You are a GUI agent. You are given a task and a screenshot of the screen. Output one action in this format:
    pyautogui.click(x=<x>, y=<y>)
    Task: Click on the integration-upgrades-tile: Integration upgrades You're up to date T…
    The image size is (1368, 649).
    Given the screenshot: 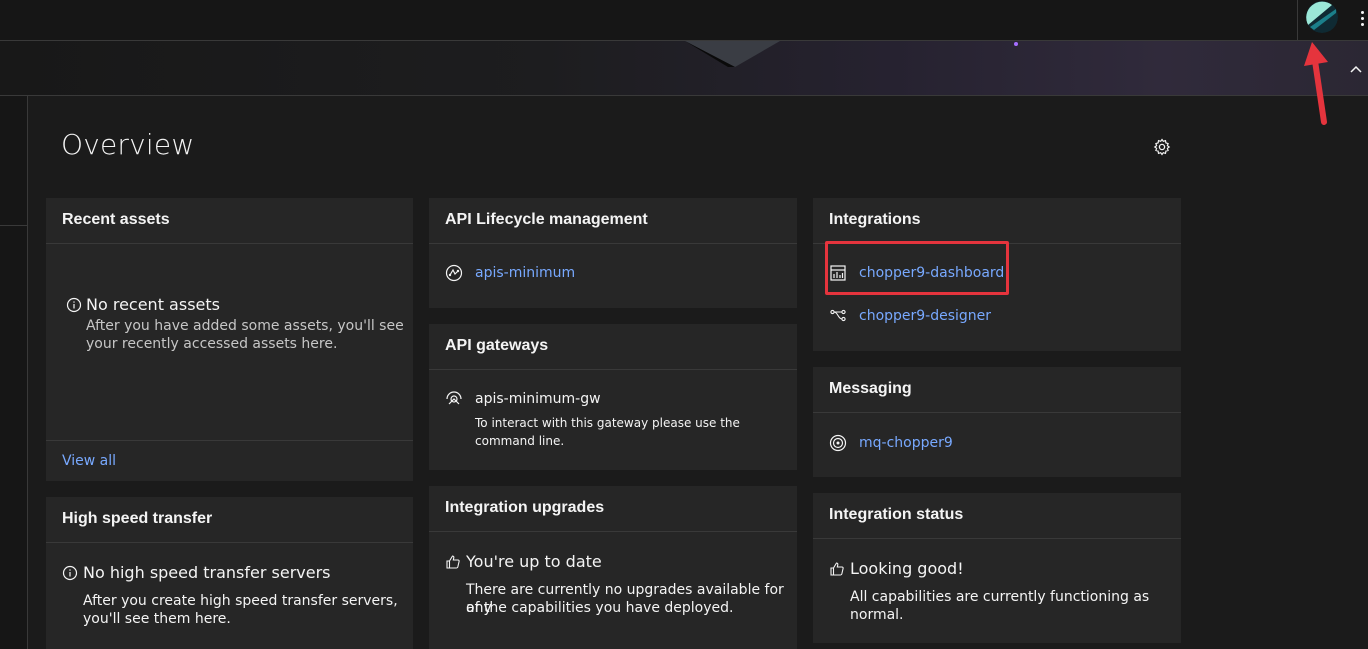 What is the action you would take?
    pyautogui.click(x=613, y=567)
    